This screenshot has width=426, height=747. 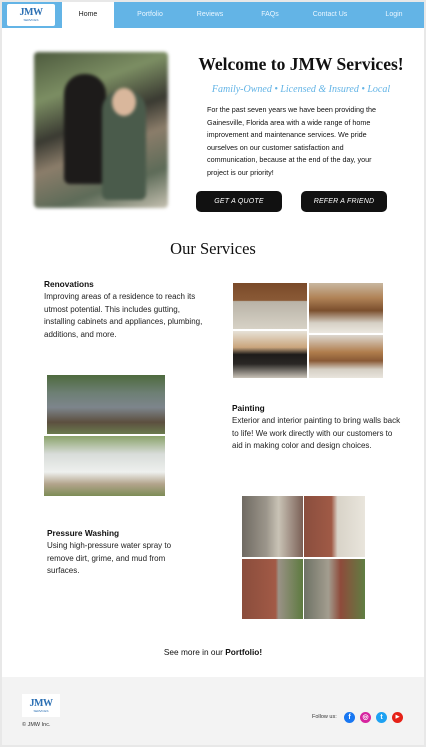 I want to click on youtube-icon: ▶, so click(x=397, y=717).